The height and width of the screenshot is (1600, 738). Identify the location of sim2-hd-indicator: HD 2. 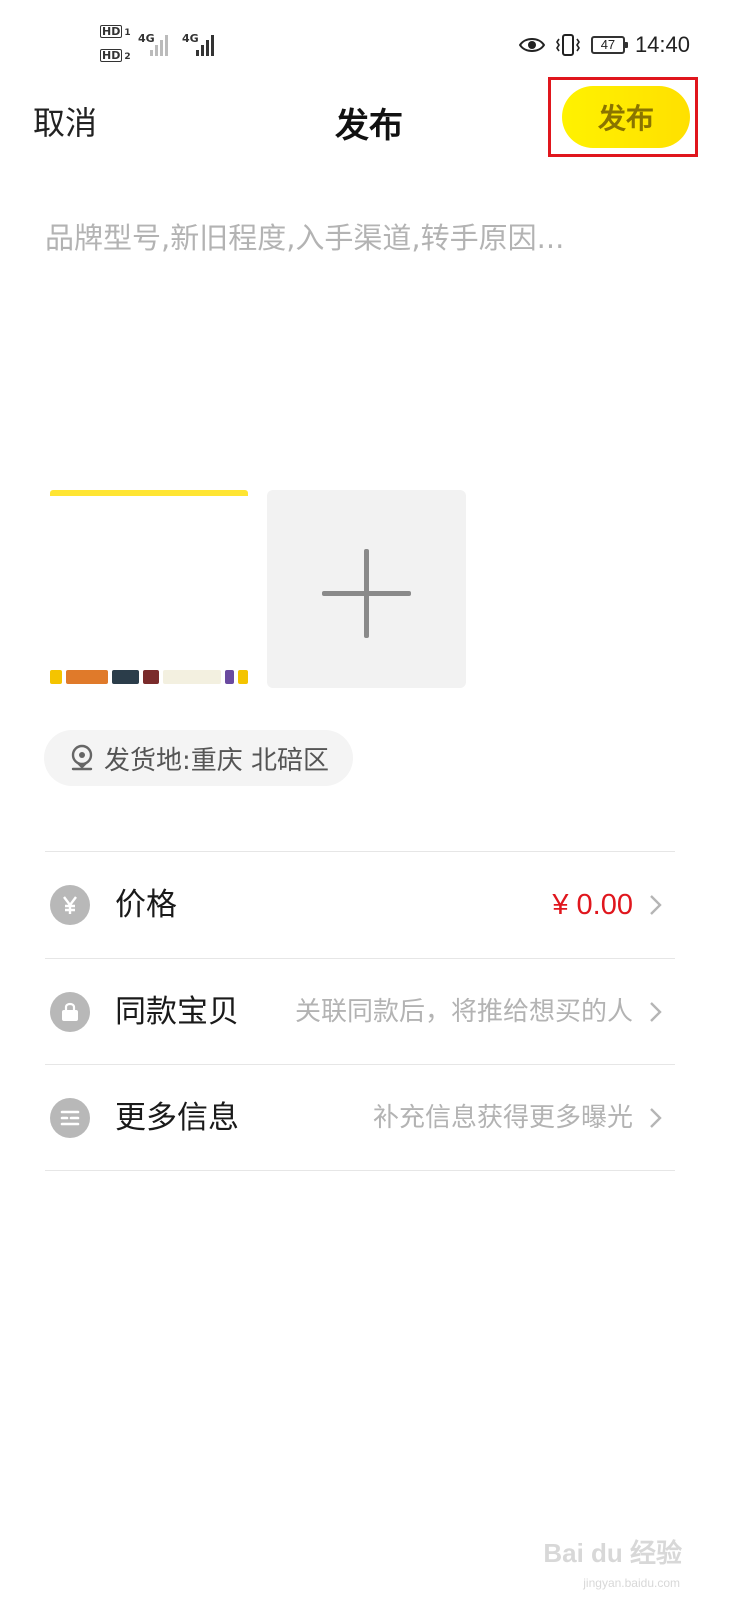
(115, 55).